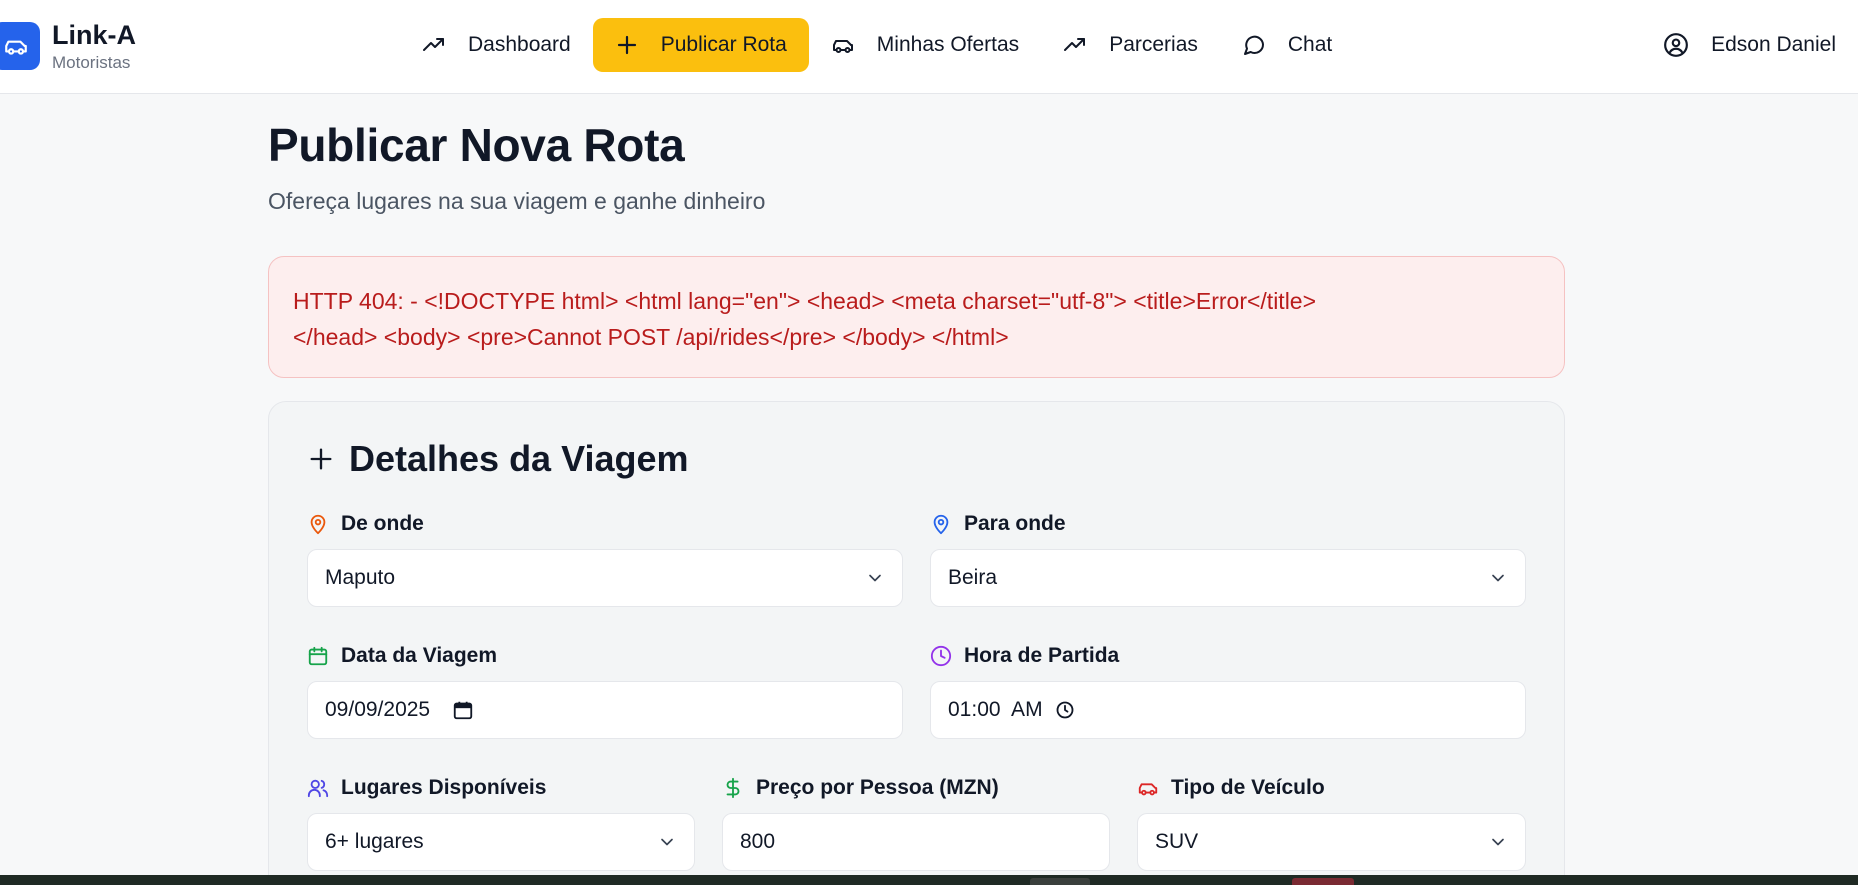 This screenshot has width=1858, height=885. What do you see at coordinates (995, 709) in the screenshot?
I see `time-value: 01:00 AM` at bounding box center [995, 709].